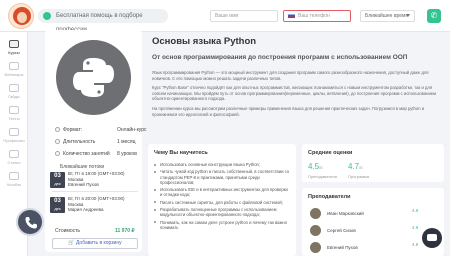 Image resolution: width=450 pixels, height=256 pixels. Describe the element at coordinates (82, 167) in the screenshot. I see `nearest-groups-label: Ближайшие потоки` at that location.